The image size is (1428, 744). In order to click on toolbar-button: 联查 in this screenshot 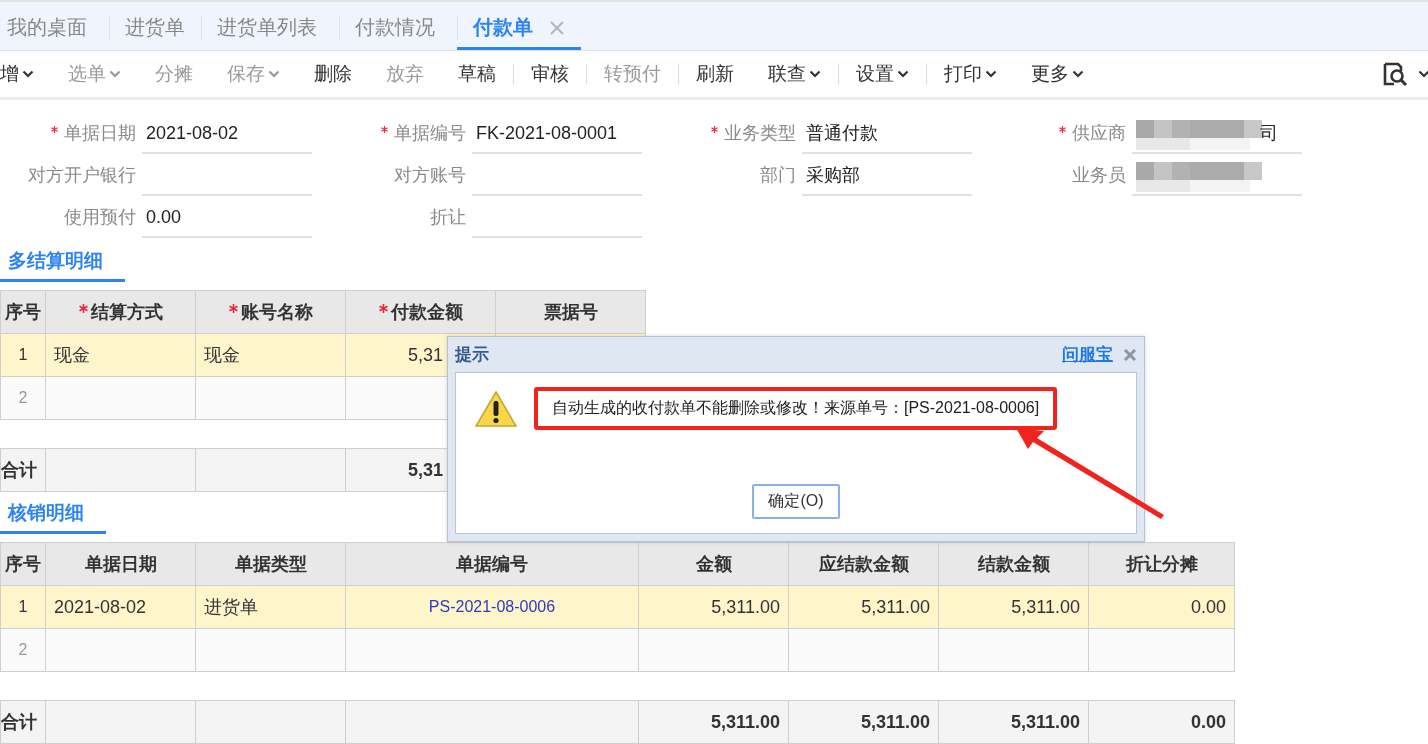, I will do `click(794, 74)`.